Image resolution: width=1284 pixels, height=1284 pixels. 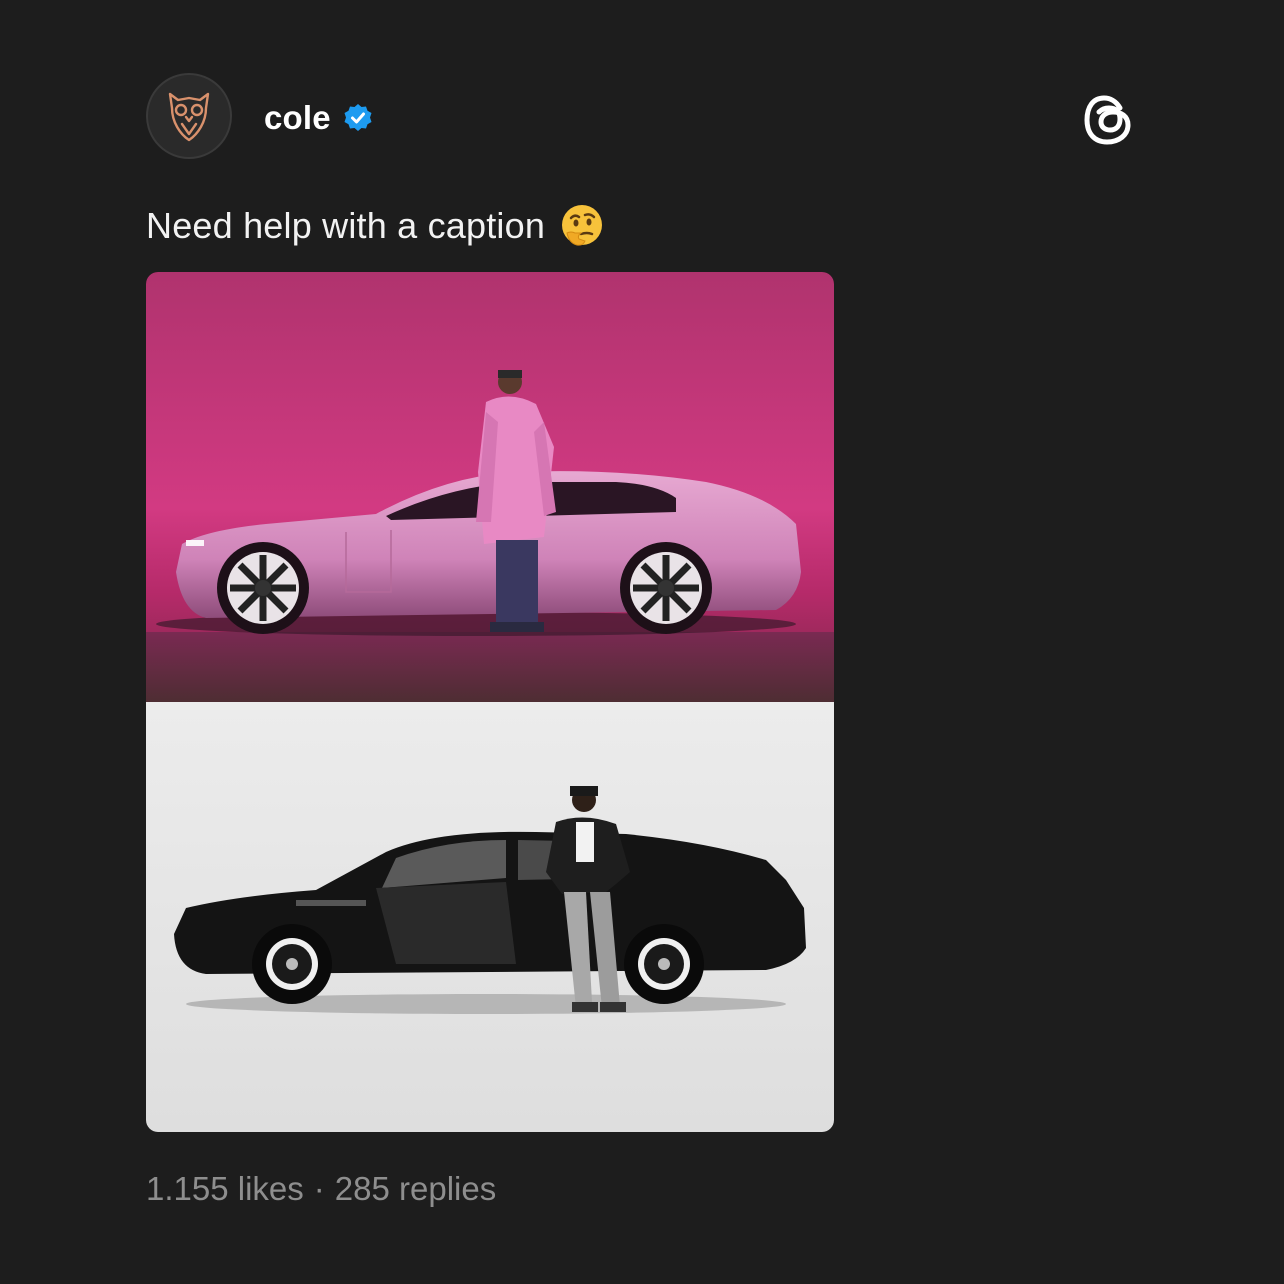 I want to click on caption-row: Need help with a caption, so click(x=375, y=226).